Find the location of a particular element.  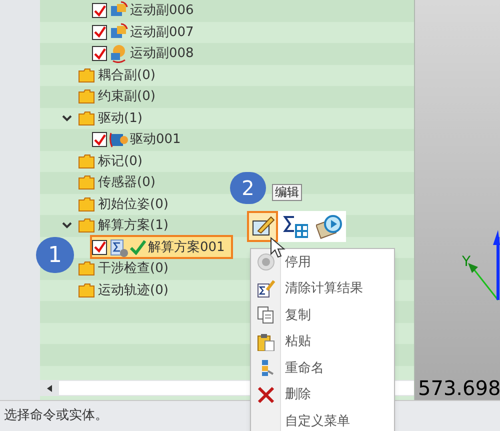

status-text: 选择命令或实体。 is located at coordinates (56, 416).